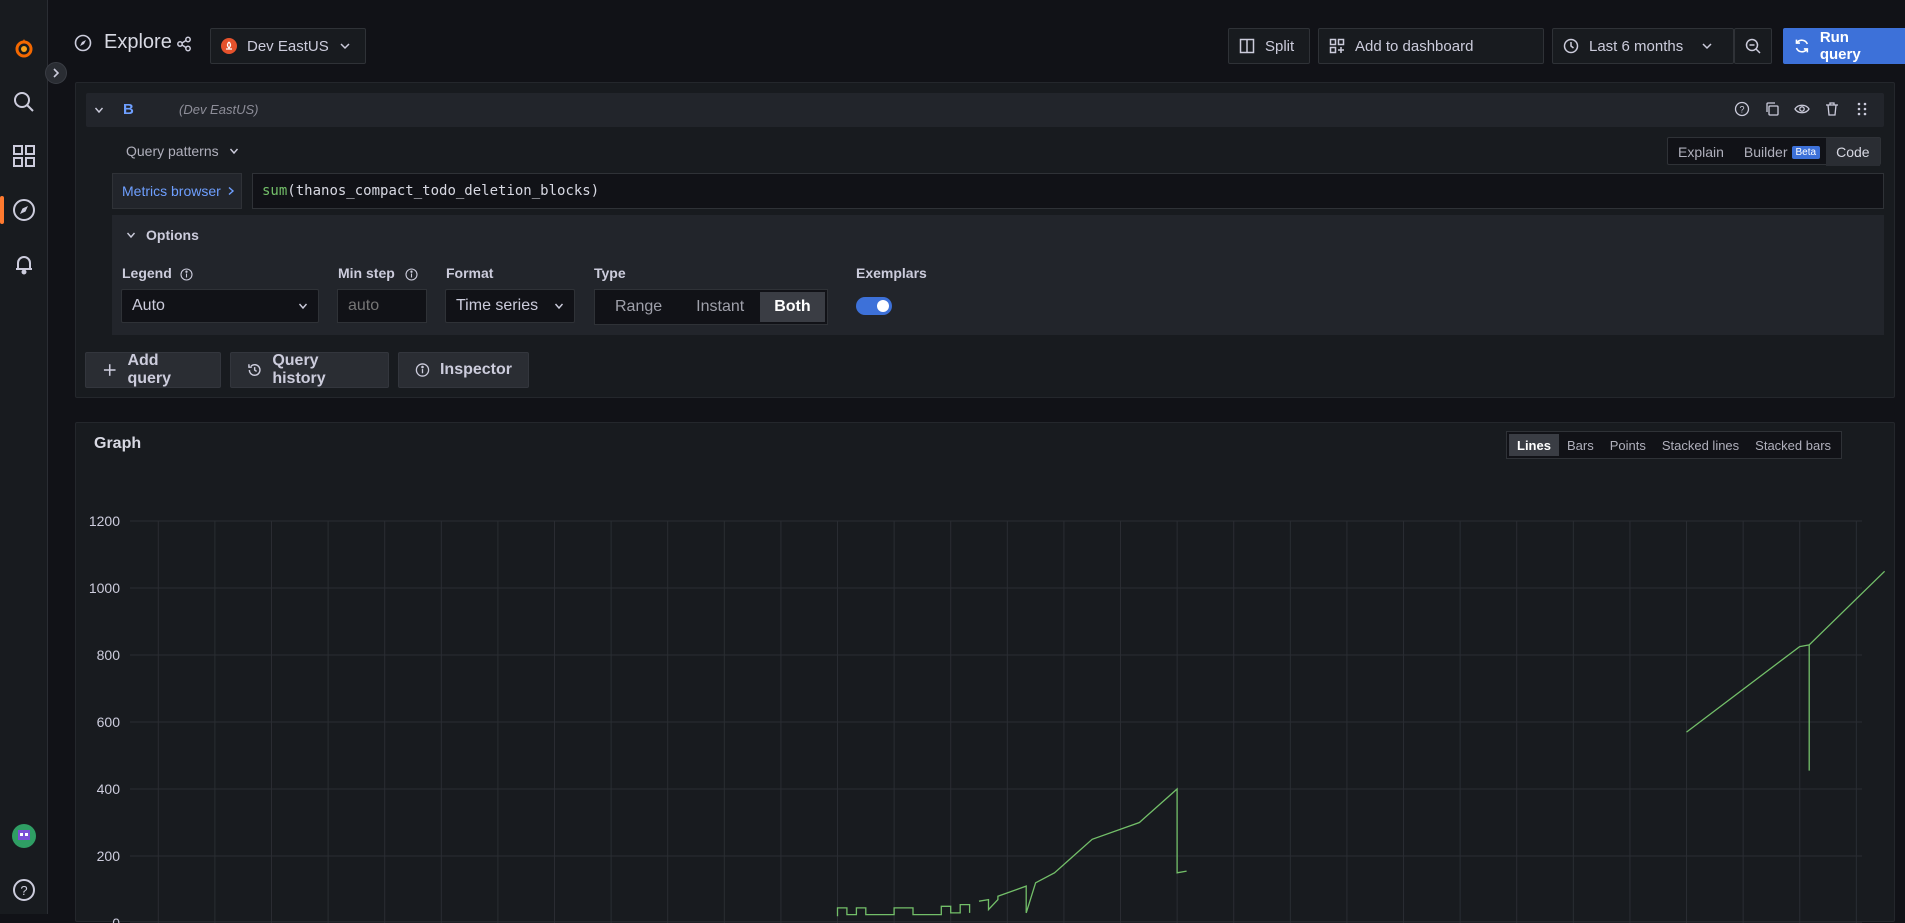 This screenshot has width=1905, height=923. Describe the element at coordinates (638, 307) in the screenshot. I see `type-range: Range` at that location.